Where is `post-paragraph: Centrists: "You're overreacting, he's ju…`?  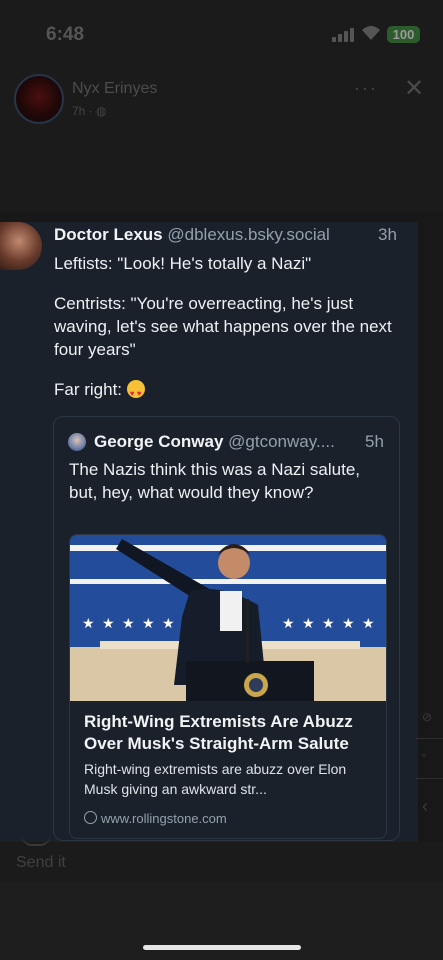 post-paragraph: Centrists: "You're overreacting, he's ju… is located at coordinates (223, 326).